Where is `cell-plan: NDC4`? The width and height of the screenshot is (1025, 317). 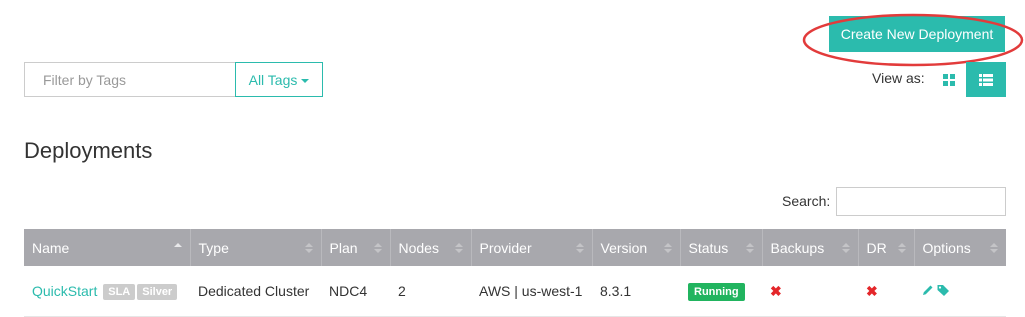
cell-plan: NDC4 is located at coordinates (355, 291).